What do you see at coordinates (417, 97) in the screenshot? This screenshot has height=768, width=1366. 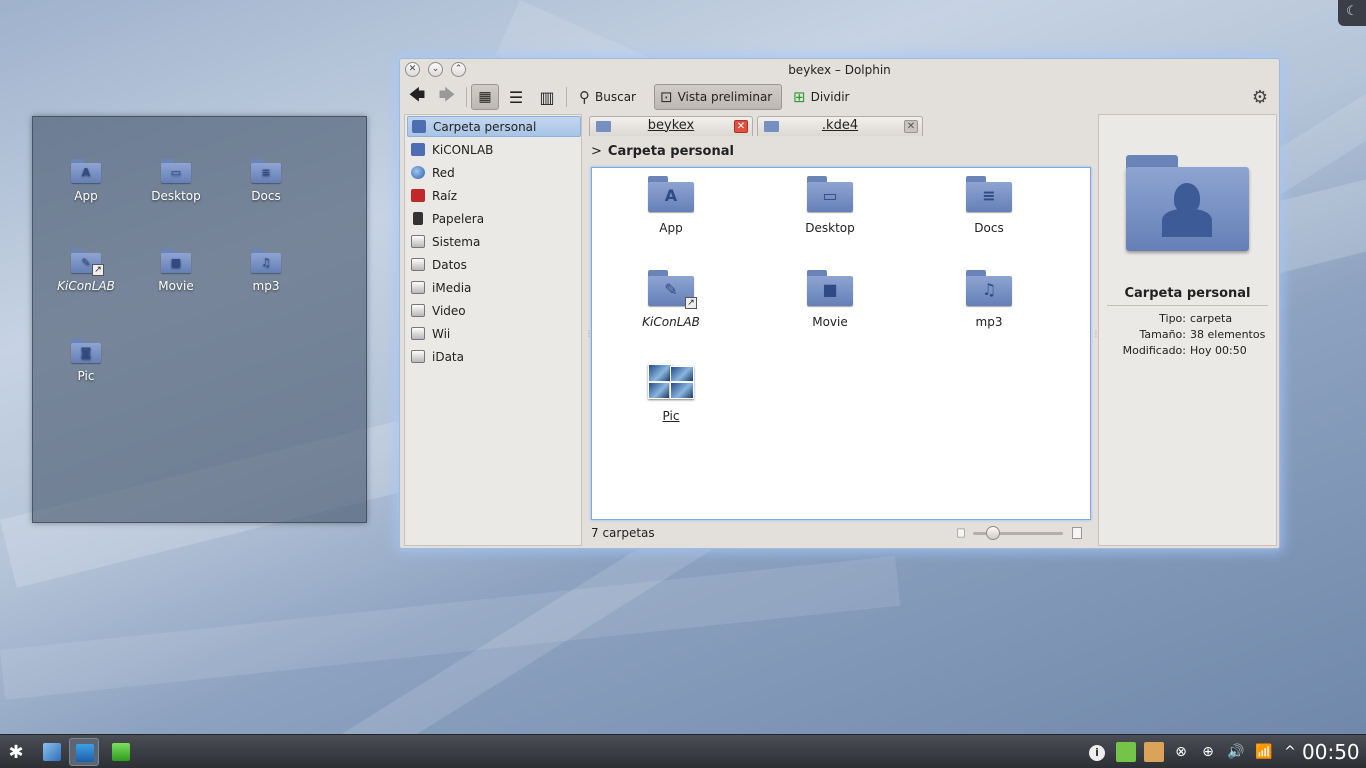 I see `back-button: 🡄` at bounding box center [417, 97].